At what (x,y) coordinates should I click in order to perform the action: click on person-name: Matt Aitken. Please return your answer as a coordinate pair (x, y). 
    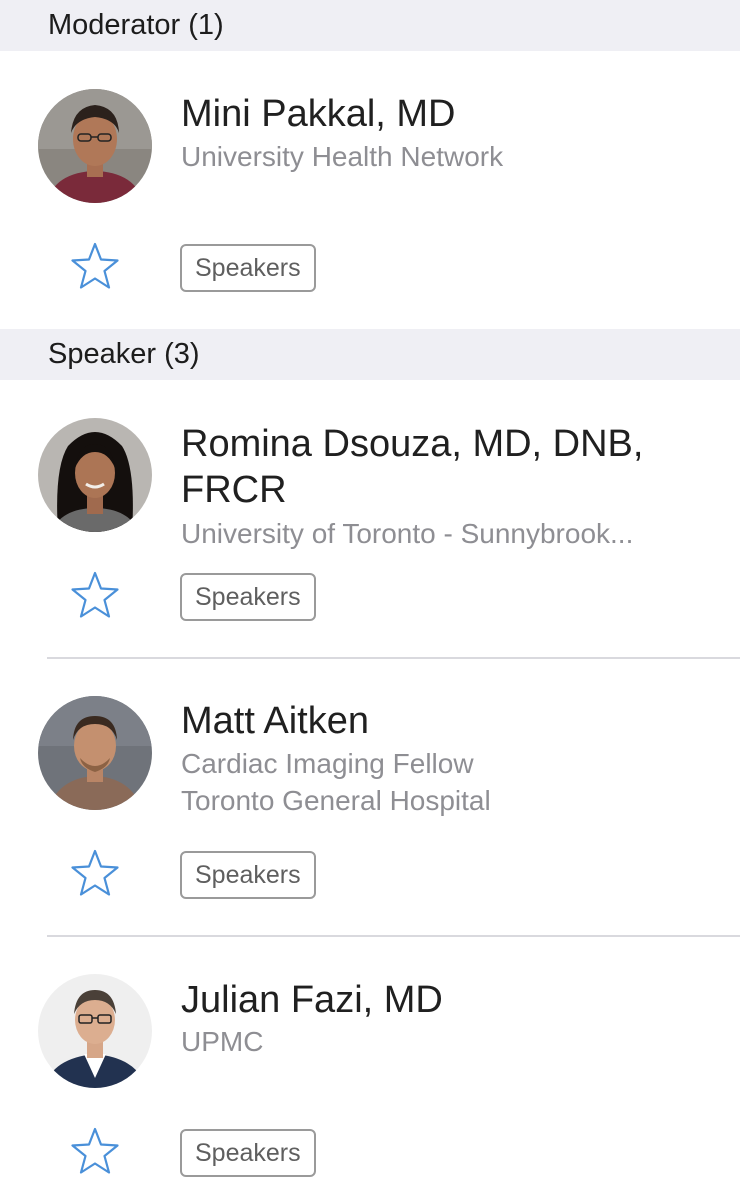
    Looking at the image, I should click on (275, 721).